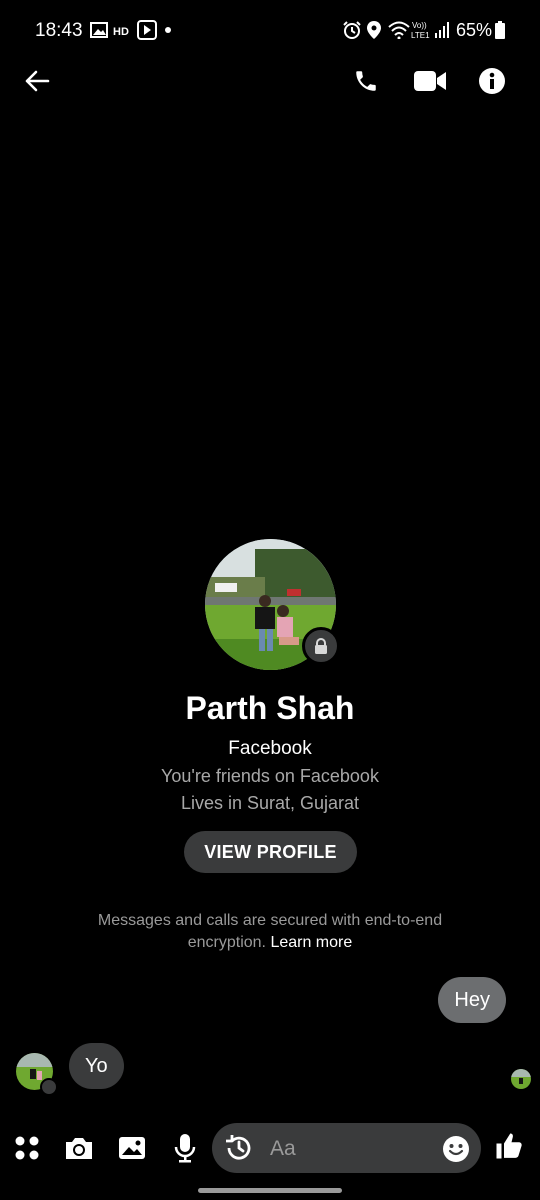 The width and height of the screenshot is (540, 1200). I want to click on info-icon, so click(492, 81).